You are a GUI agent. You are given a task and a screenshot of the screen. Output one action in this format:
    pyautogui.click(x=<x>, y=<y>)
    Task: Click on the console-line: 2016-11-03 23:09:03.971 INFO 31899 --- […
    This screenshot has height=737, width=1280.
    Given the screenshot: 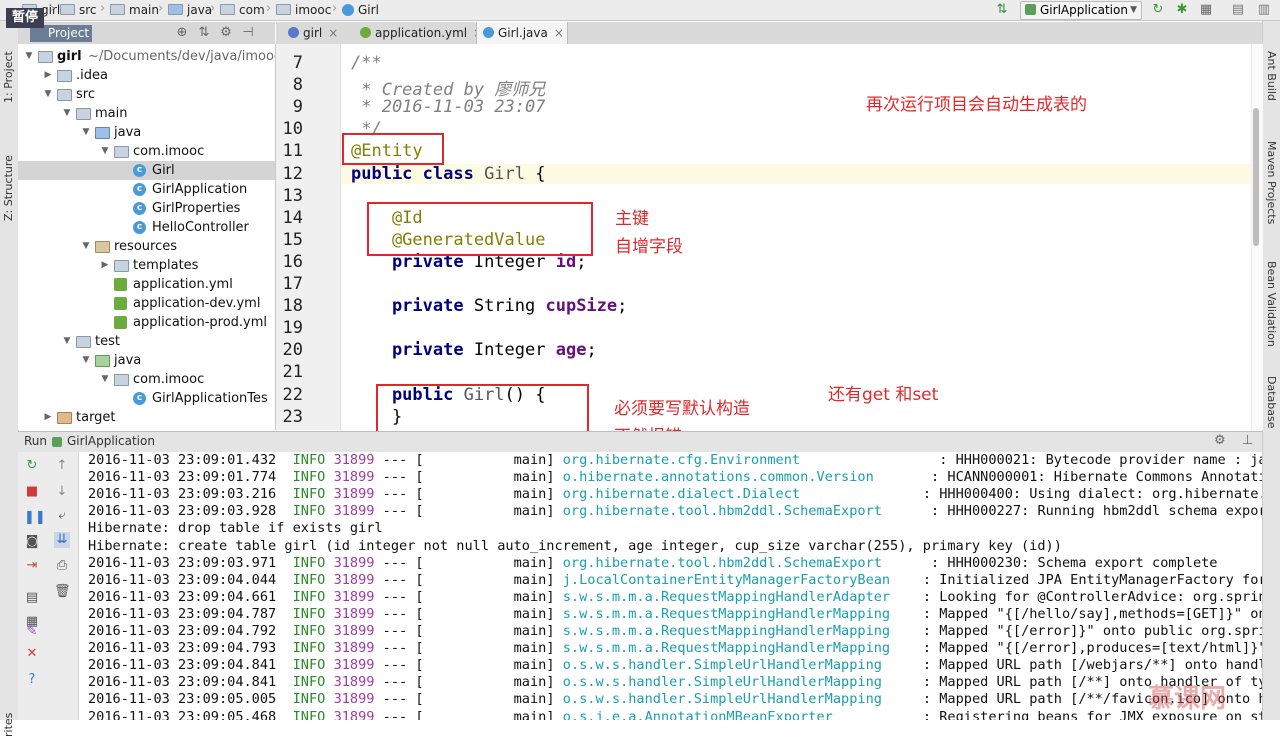 What is the action you would take?
    pyautogui.click(x=653, y=563)
    